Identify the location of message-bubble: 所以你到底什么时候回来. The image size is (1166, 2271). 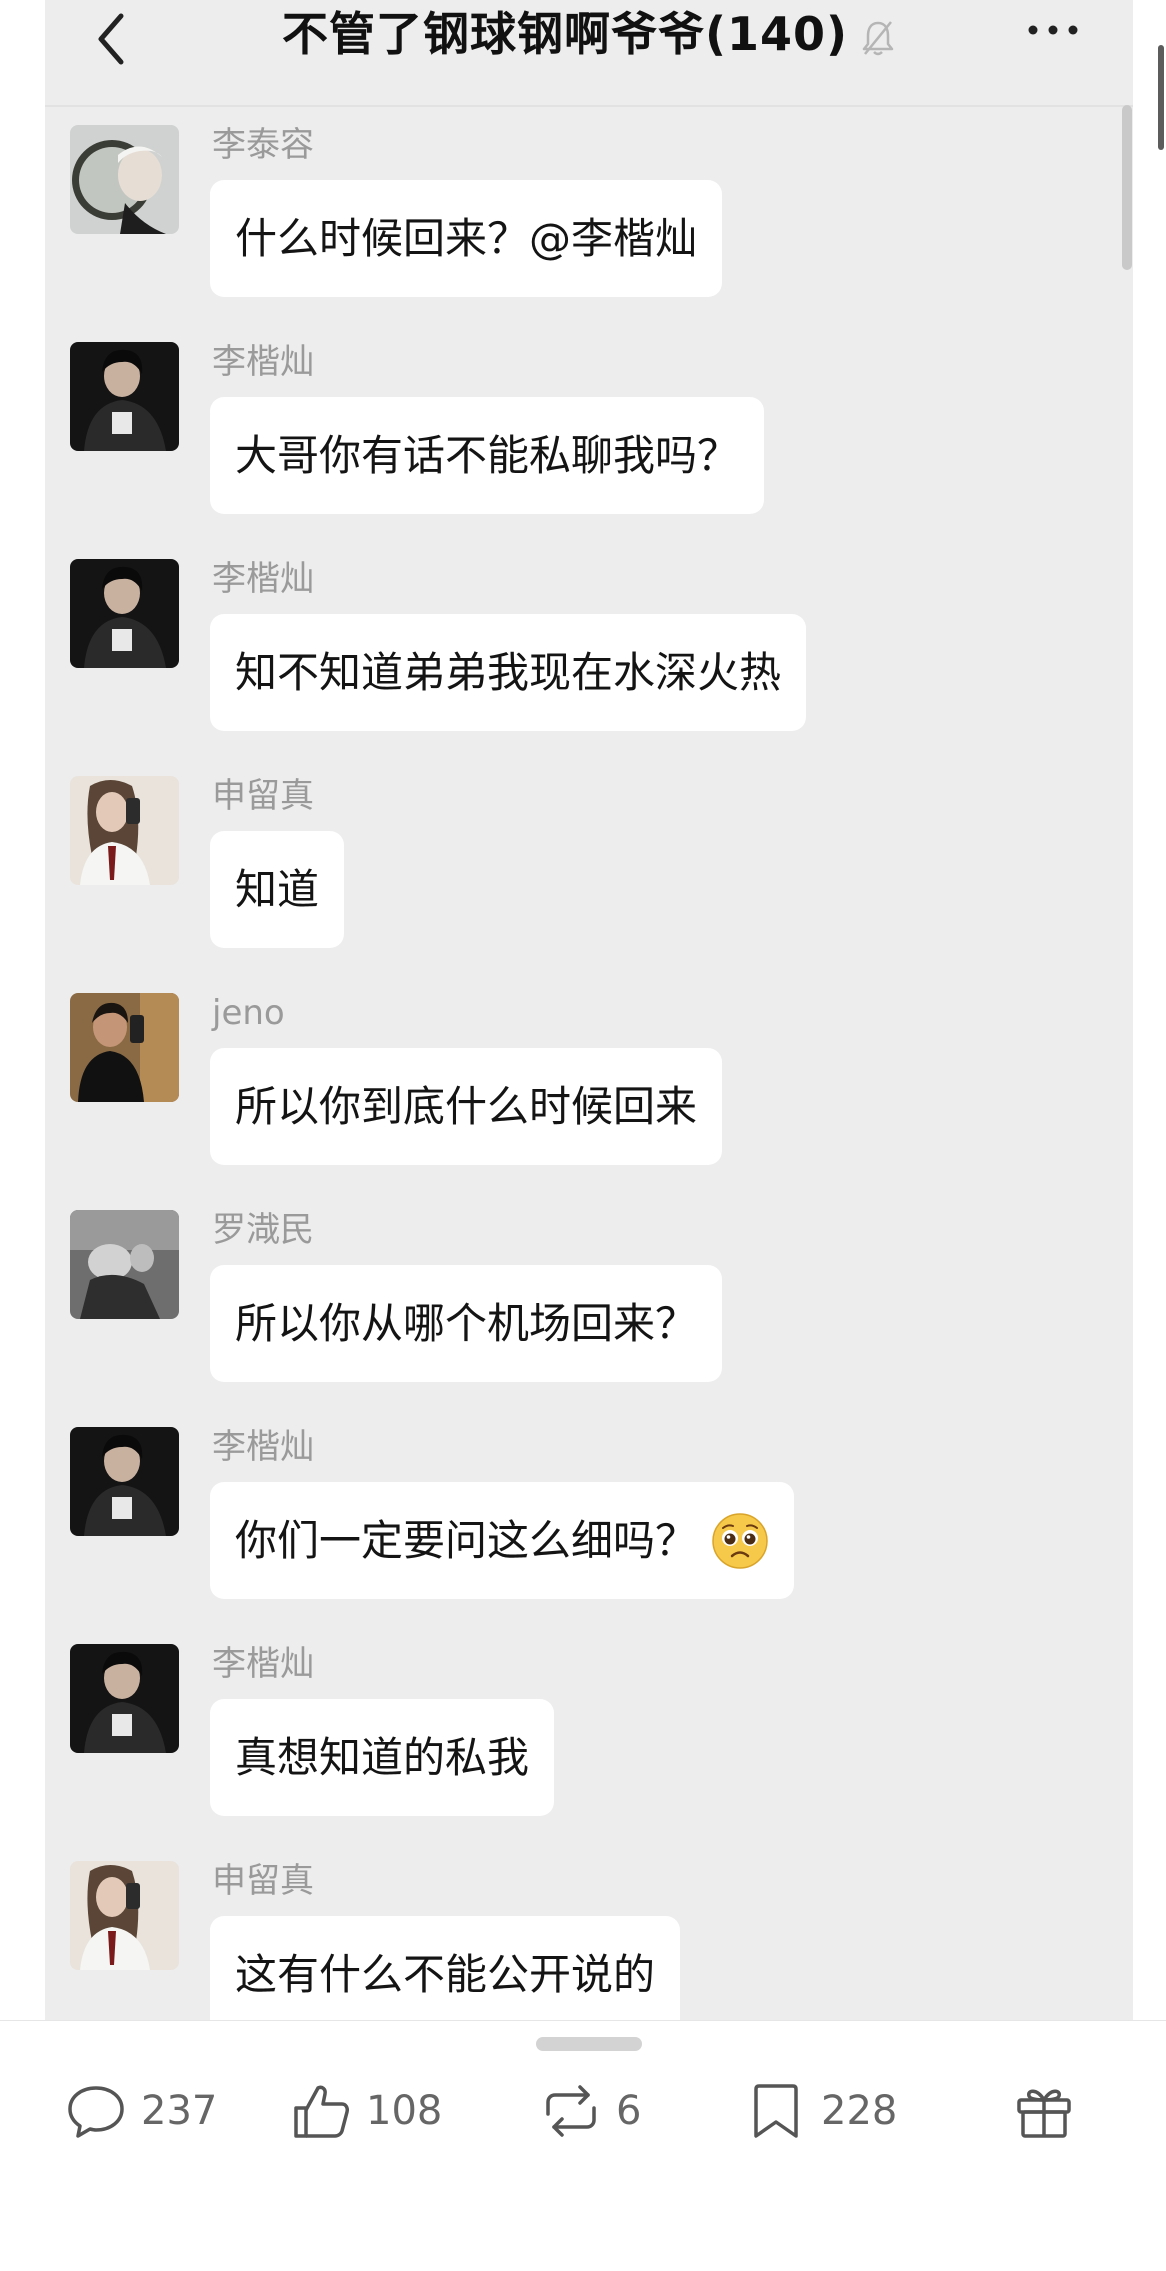
(466, 1106).